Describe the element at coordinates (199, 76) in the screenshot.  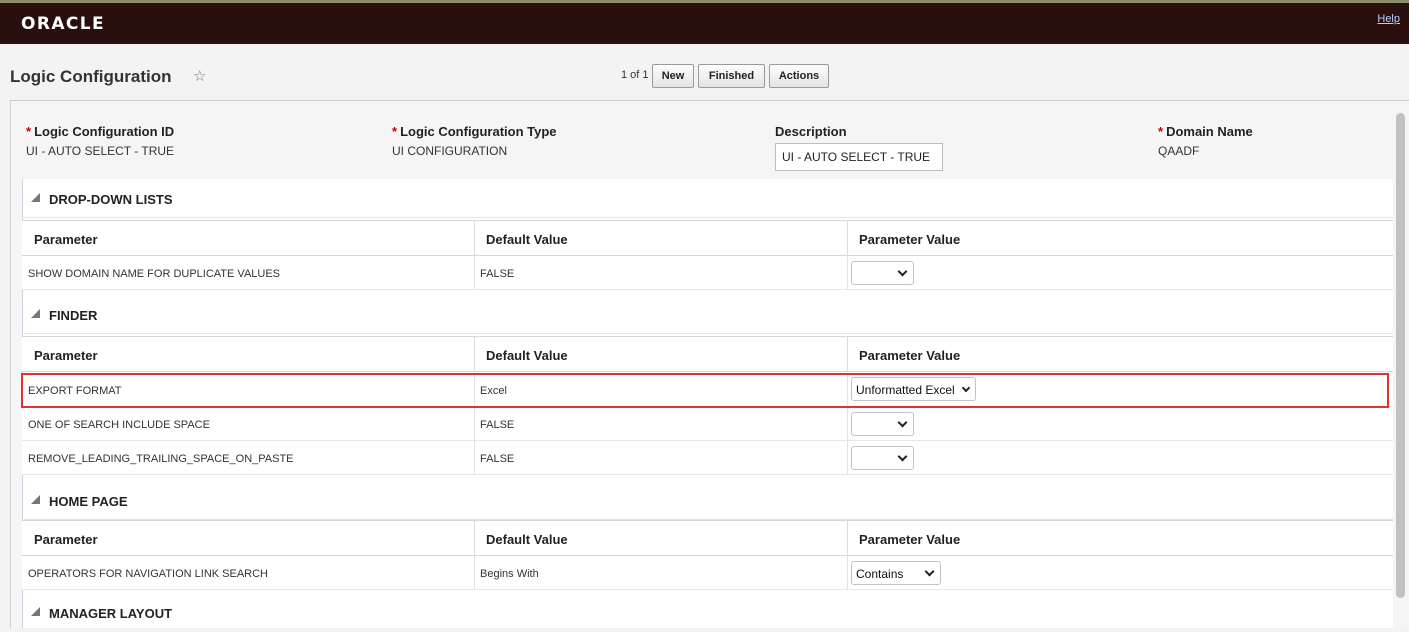
I see `favorite-star-icon: ☆` at that location.